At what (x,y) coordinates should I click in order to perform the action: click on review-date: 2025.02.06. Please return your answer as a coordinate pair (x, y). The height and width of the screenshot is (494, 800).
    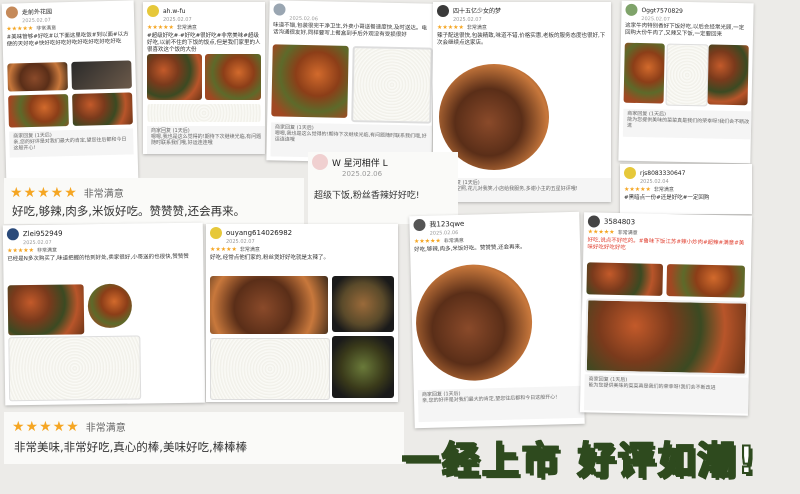
    Looking at the image, I should click on (362, 174).